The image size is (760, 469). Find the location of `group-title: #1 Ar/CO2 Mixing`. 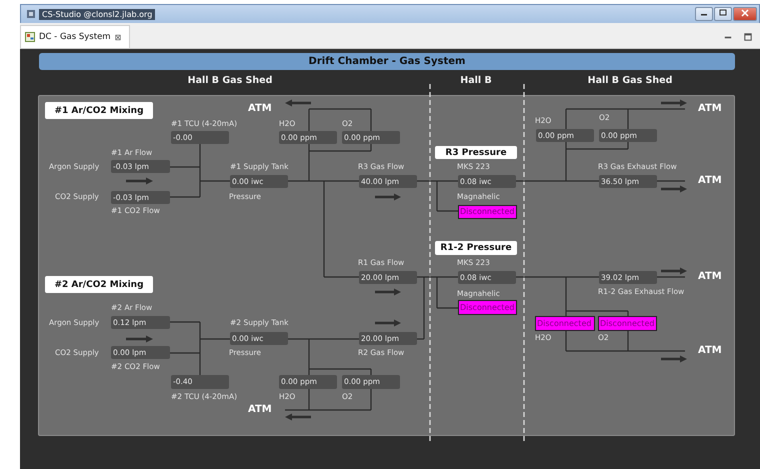

group-title: #1 Ar/CO2 Mixing is located at coordinates (99, 110).